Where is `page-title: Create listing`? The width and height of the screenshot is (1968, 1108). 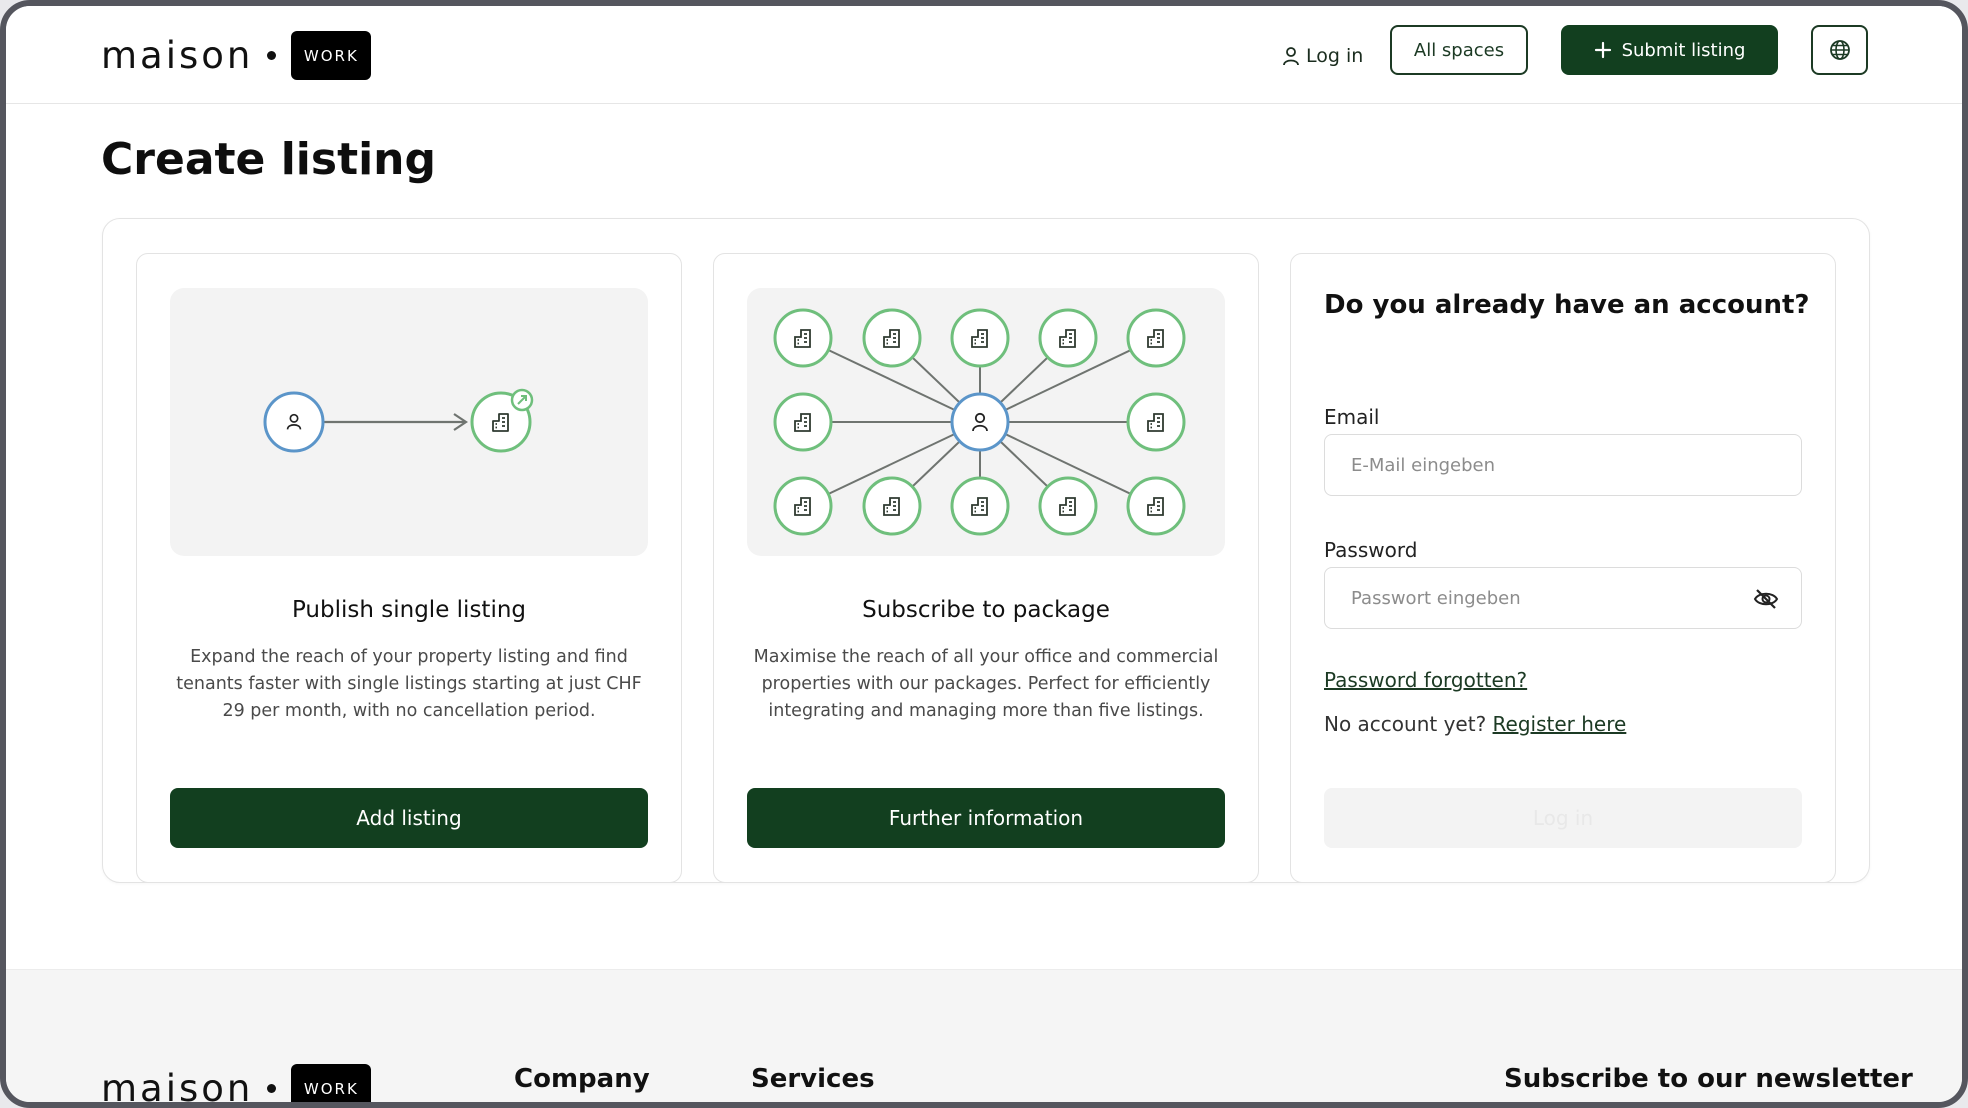 page-title: Create listing is located at coordinates (269, 159).